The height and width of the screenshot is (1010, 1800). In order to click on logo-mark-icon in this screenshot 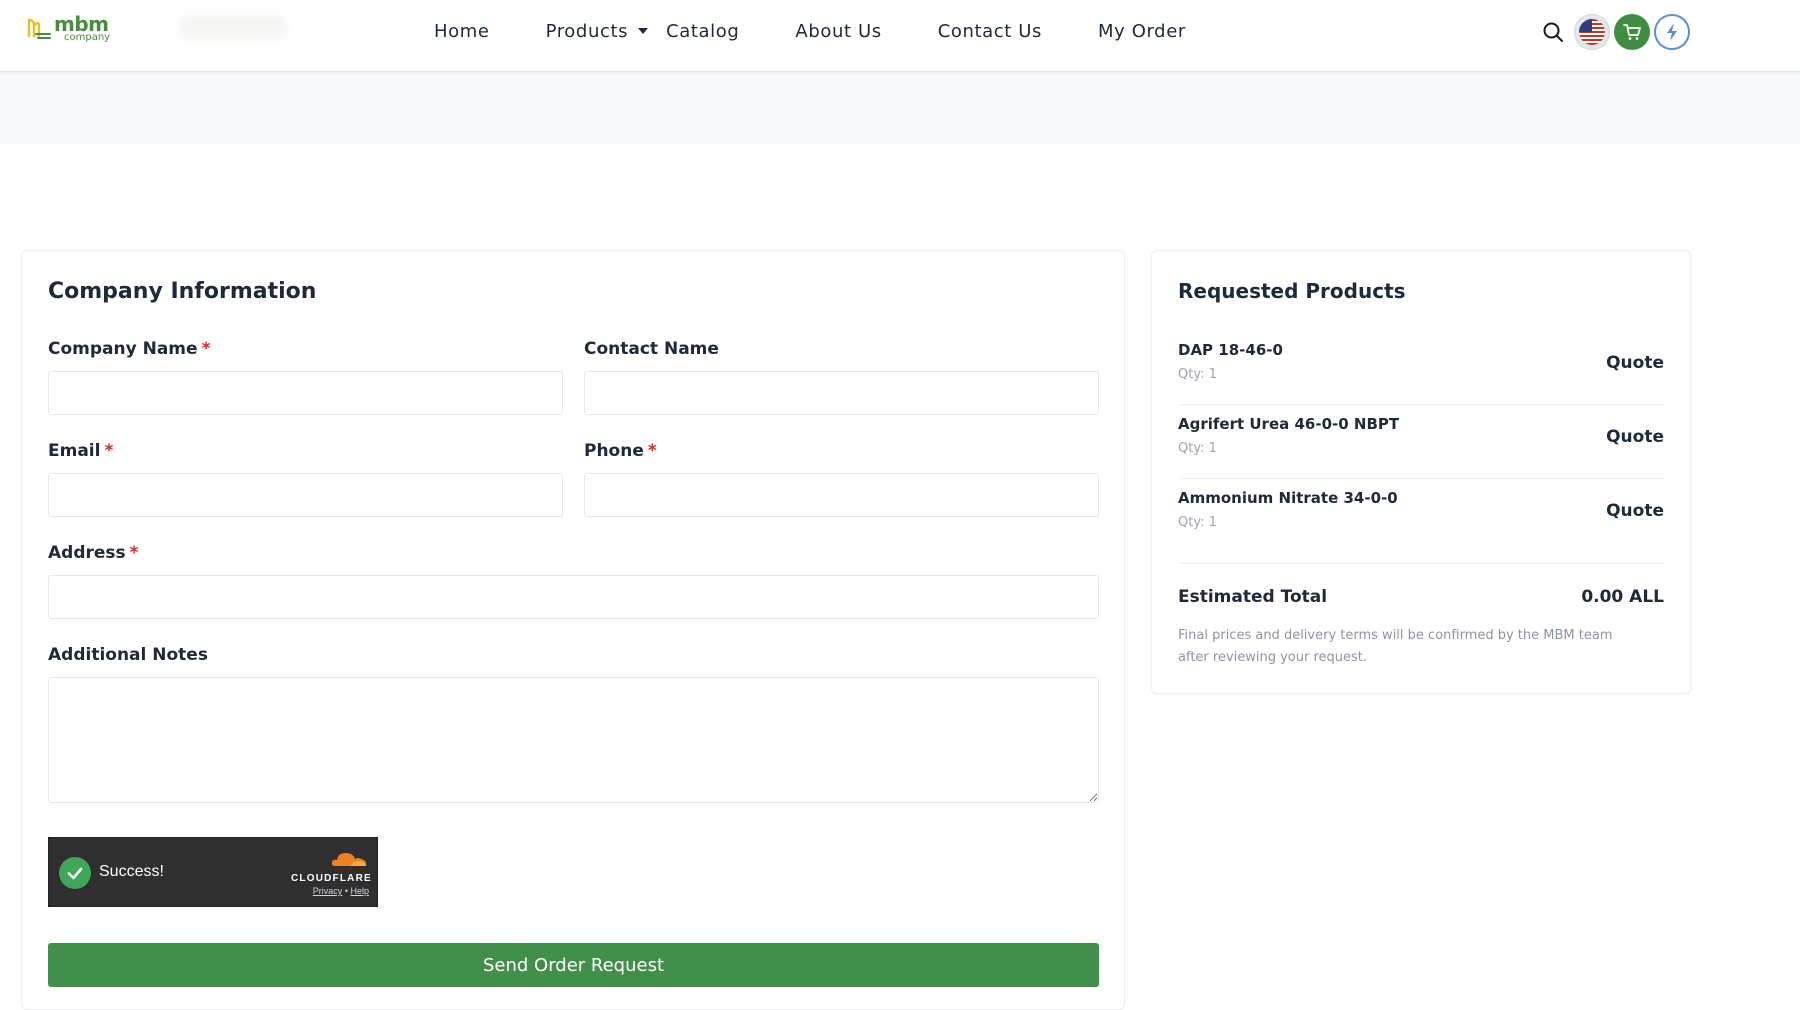, I will do `click(39, 28)`.